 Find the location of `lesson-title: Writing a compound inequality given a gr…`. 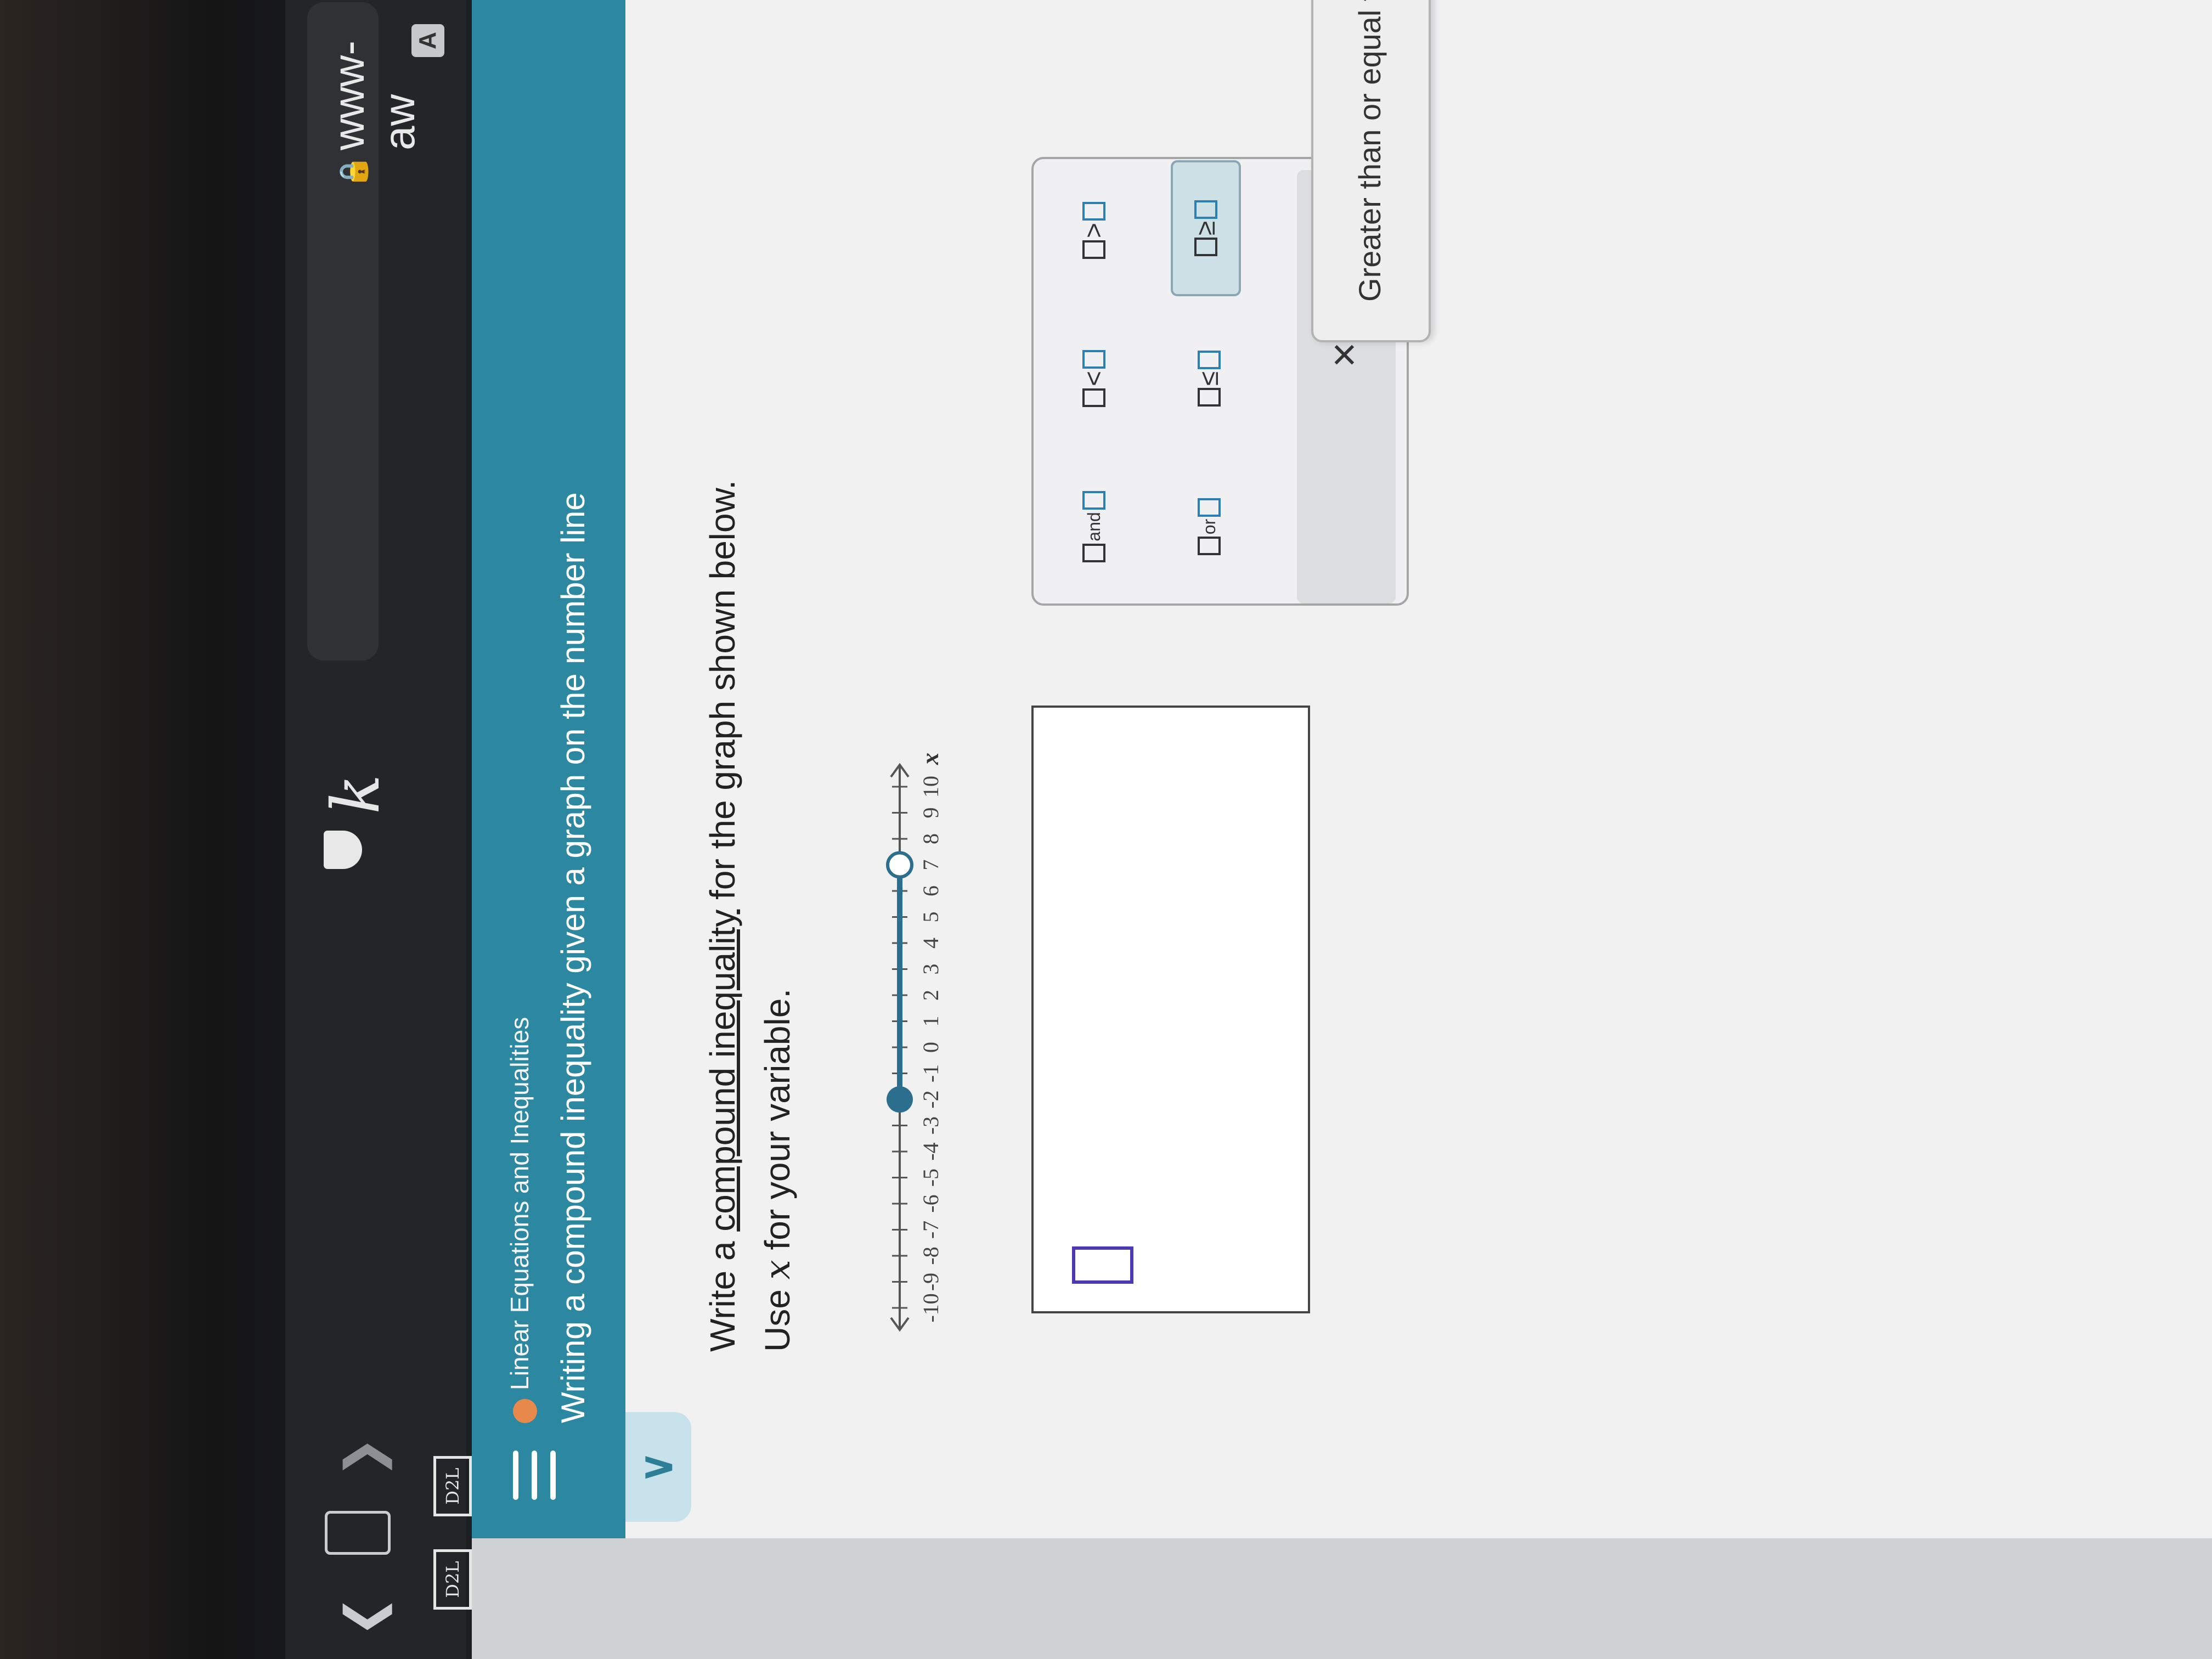

lesson-title: Writing a compound inequality given a gr… is located at coordinates (573, 957).